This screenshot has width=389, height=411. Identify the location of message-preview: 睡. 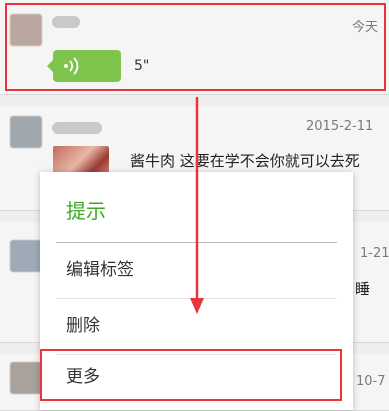
(363, 289).